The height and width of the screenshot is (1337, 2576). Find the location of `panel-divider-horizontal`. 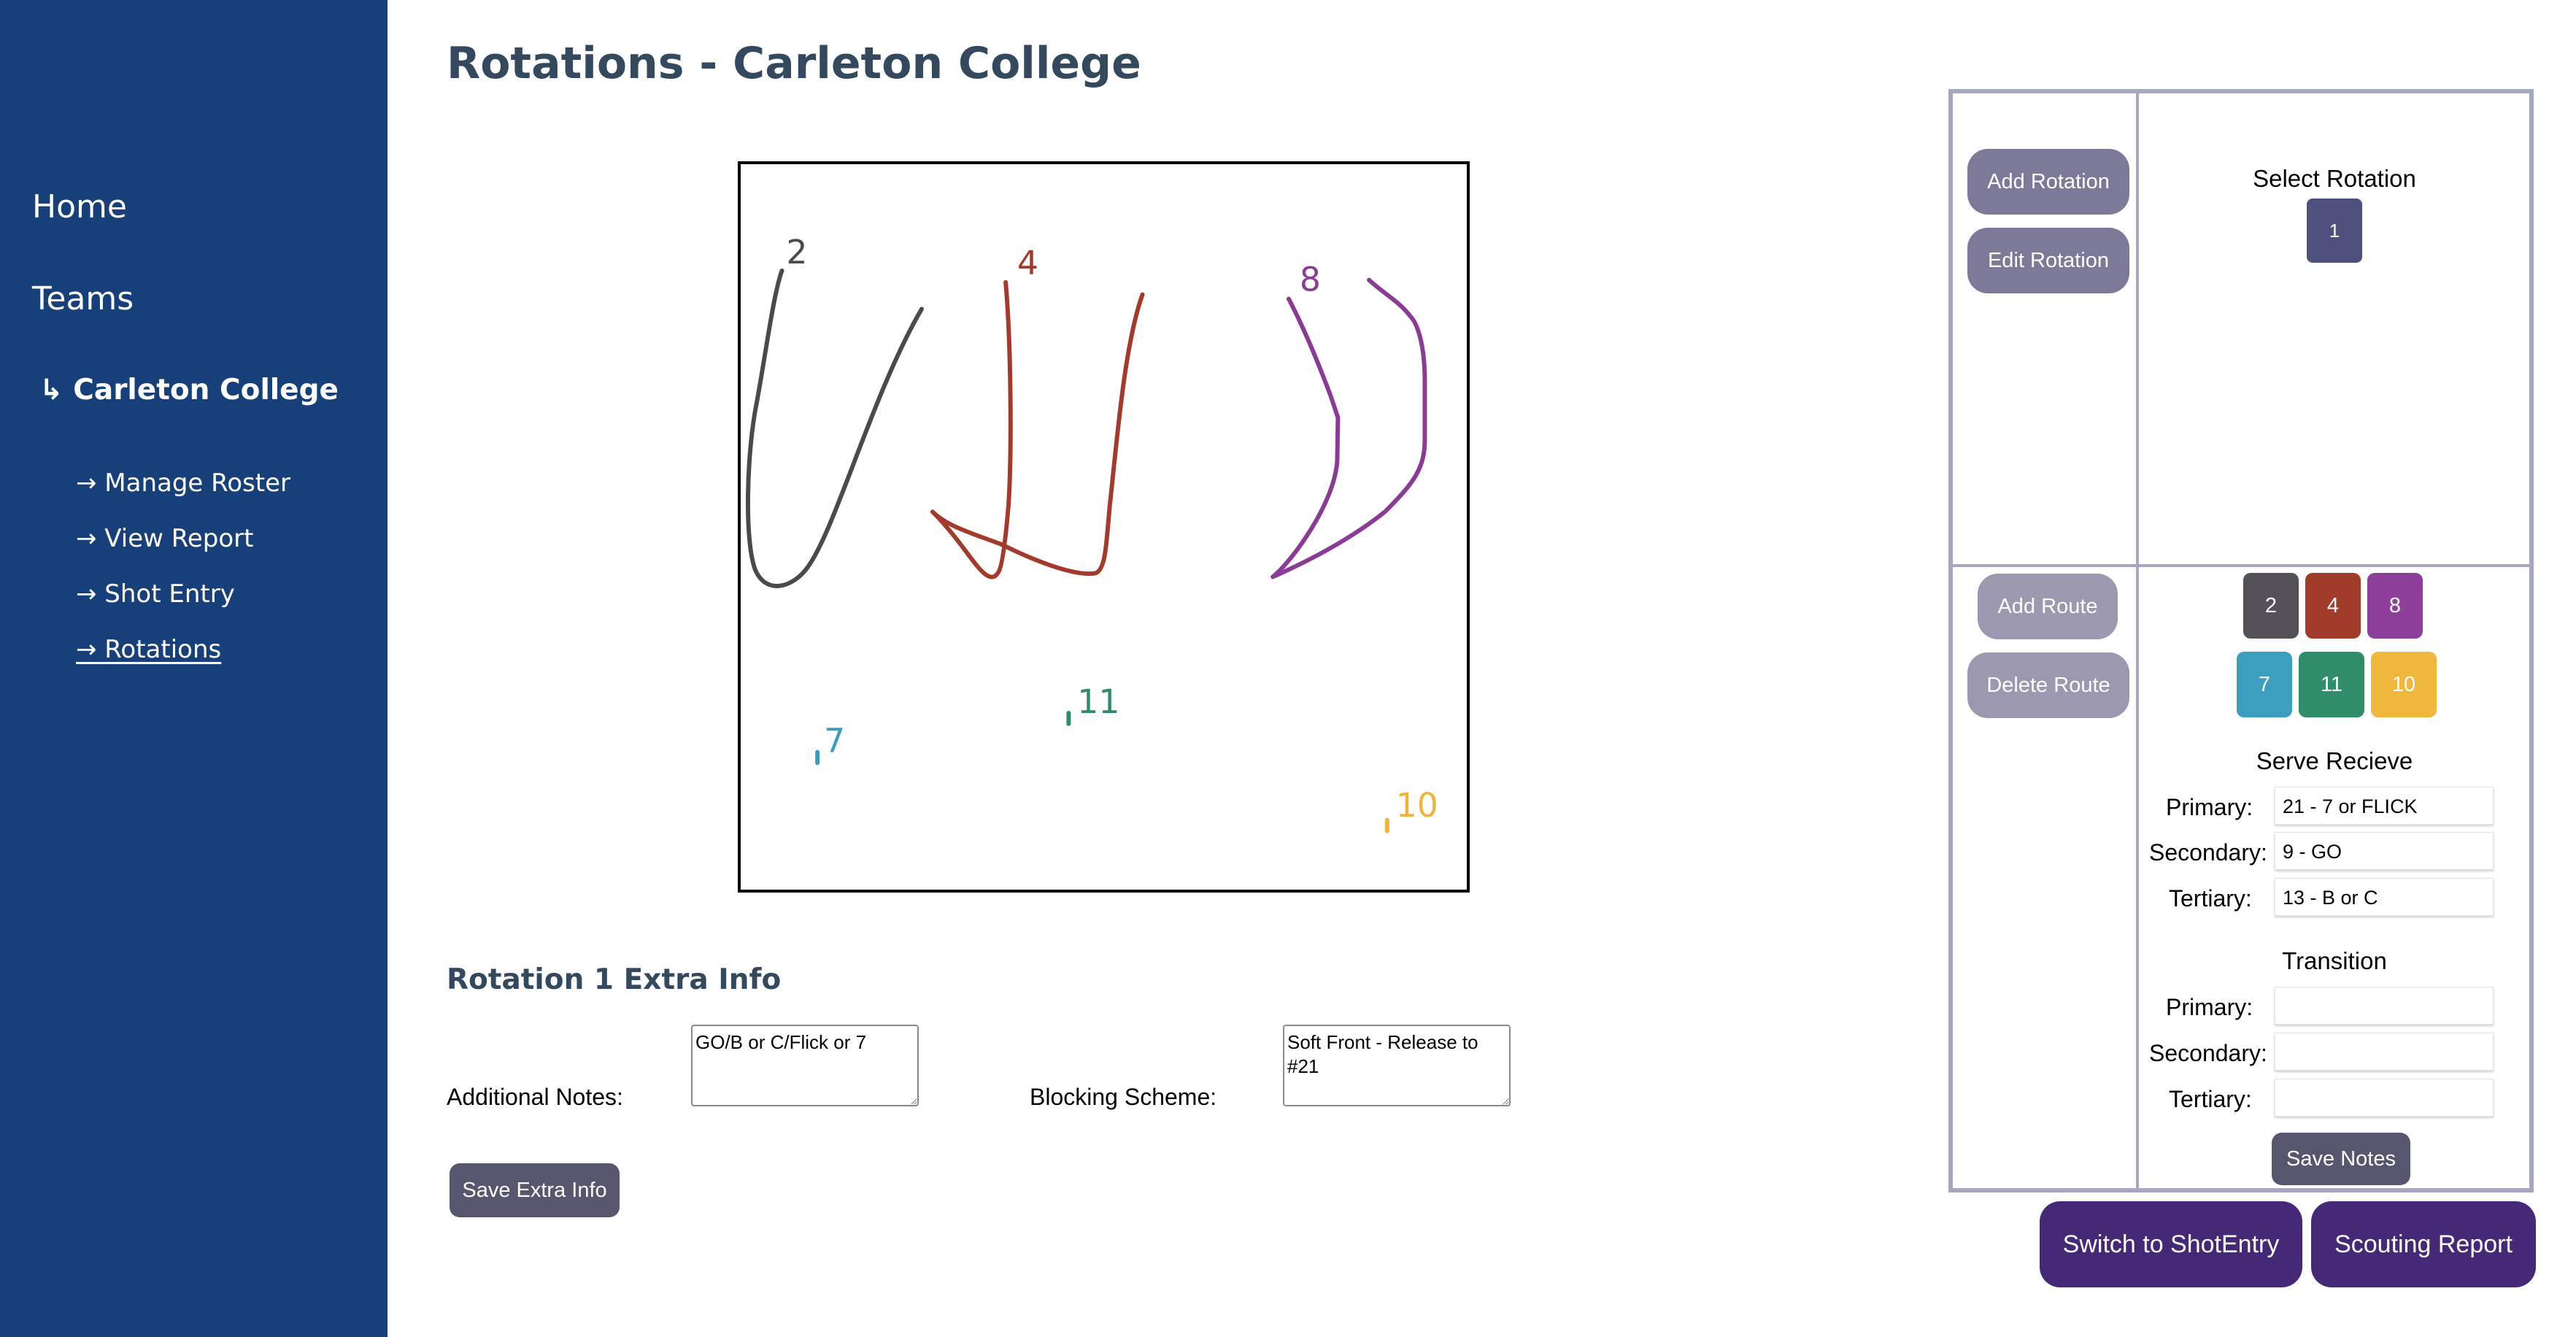

panel-divider-horizontal is located at coordinates (2241, 566).